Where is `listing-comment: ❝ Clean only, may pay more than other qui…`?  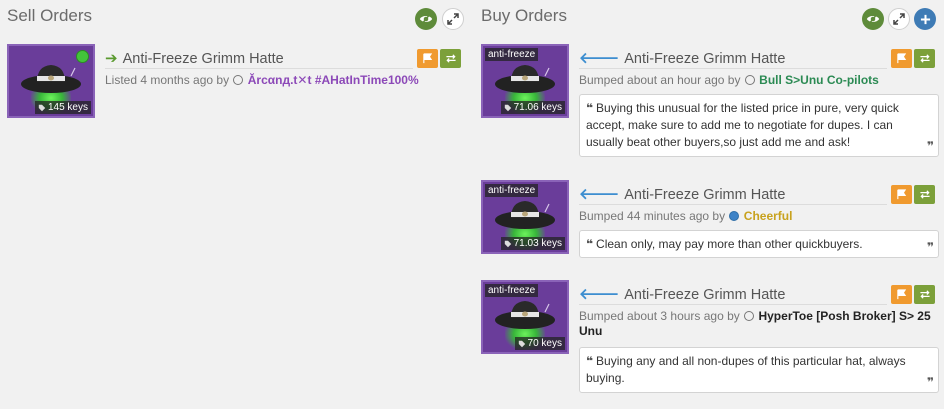 listing-comment: ❝ Clean only, may pay more than other qui… is located at coordinates (759, 244).